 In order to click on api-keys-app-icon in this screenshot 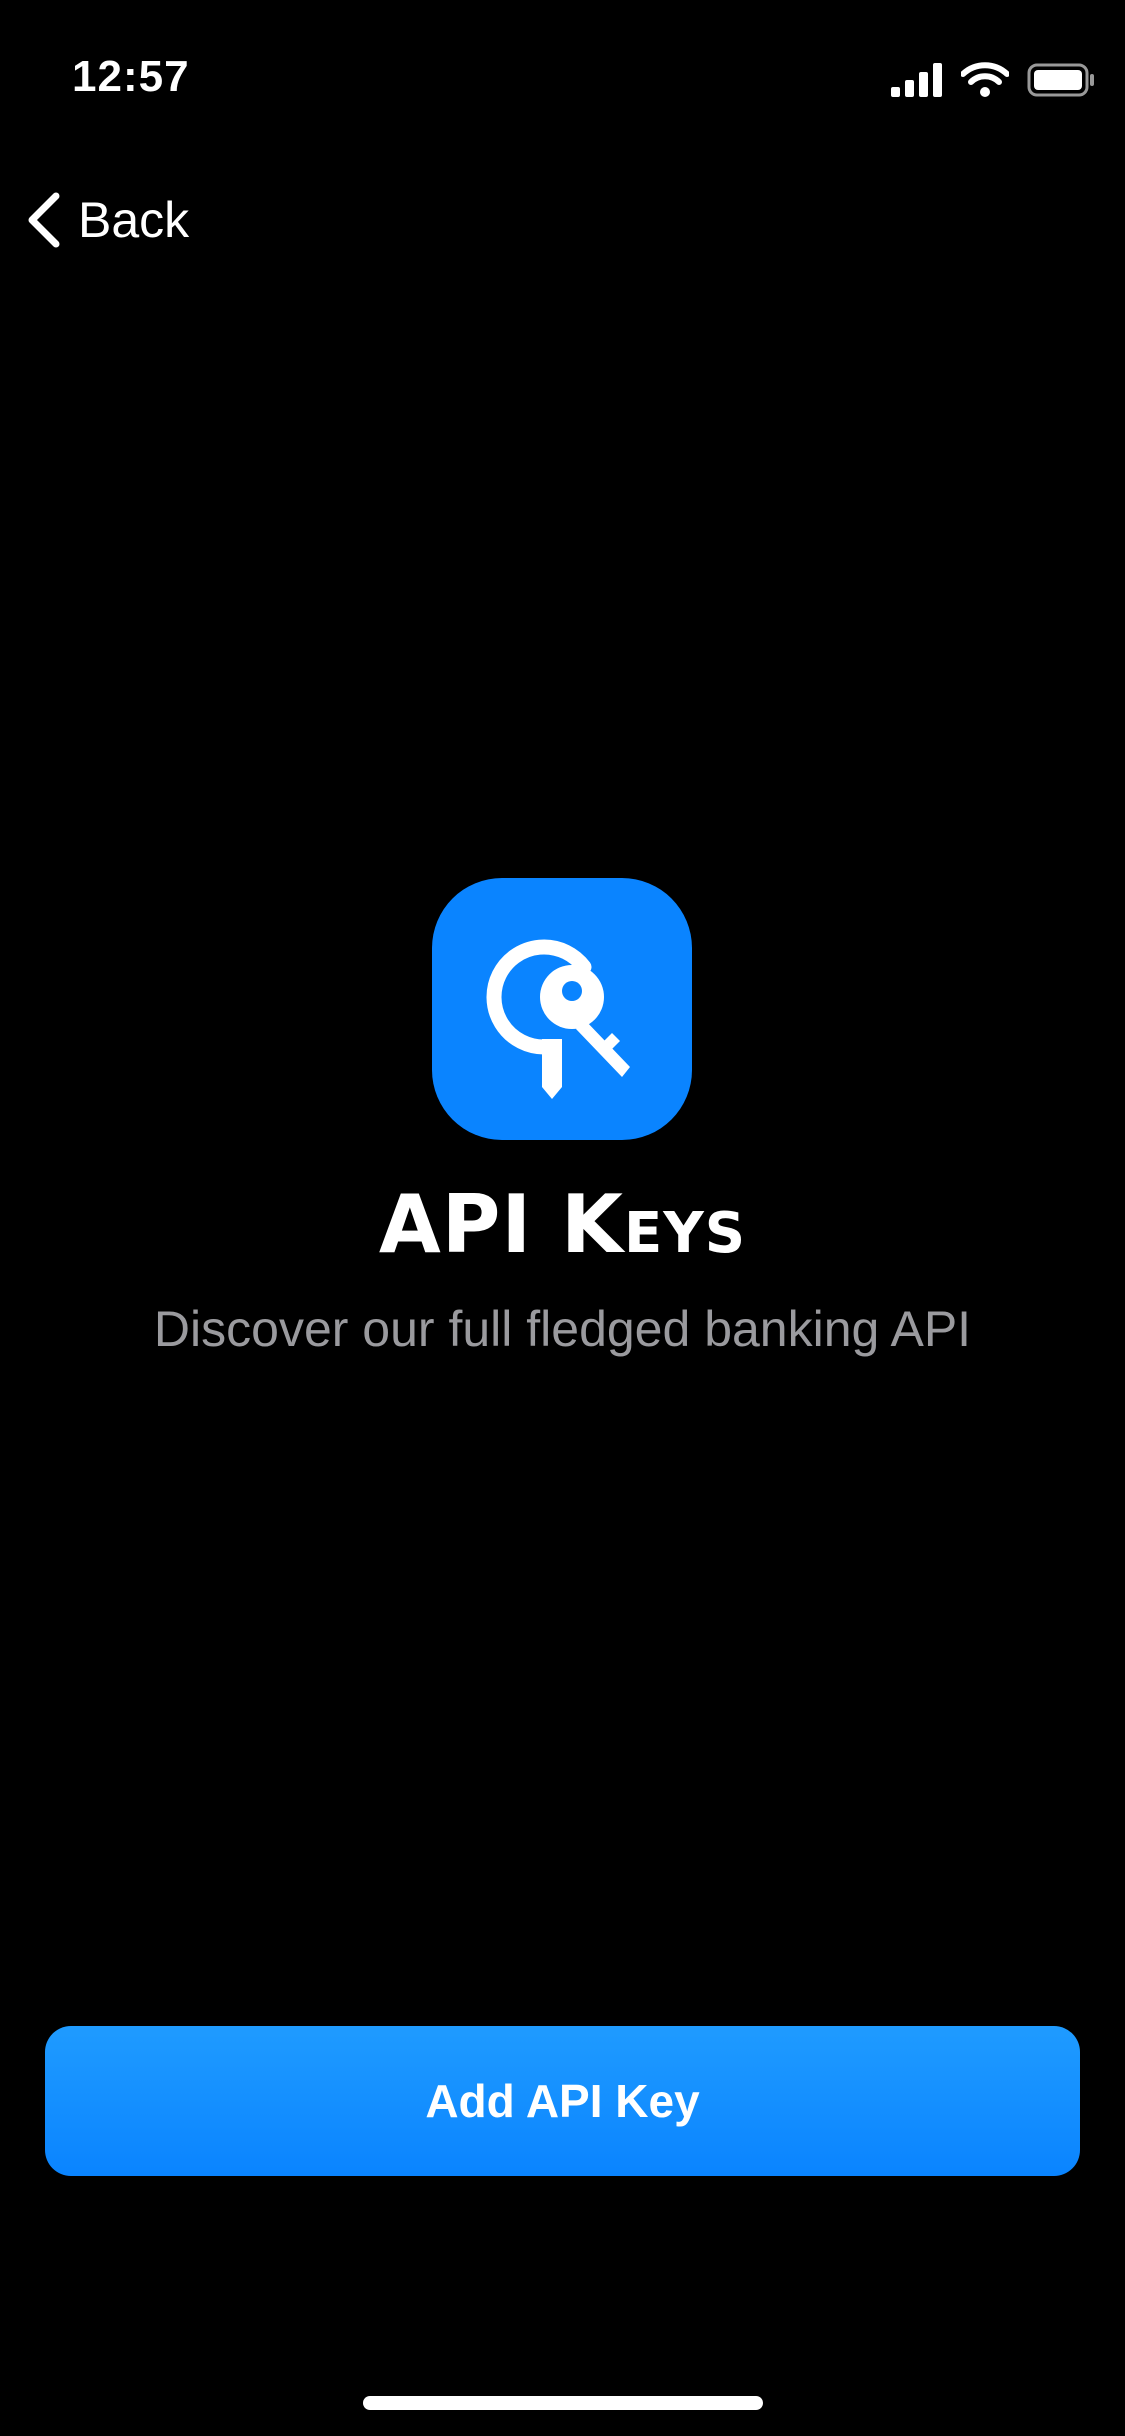, I will do `click(562, 1009)`.